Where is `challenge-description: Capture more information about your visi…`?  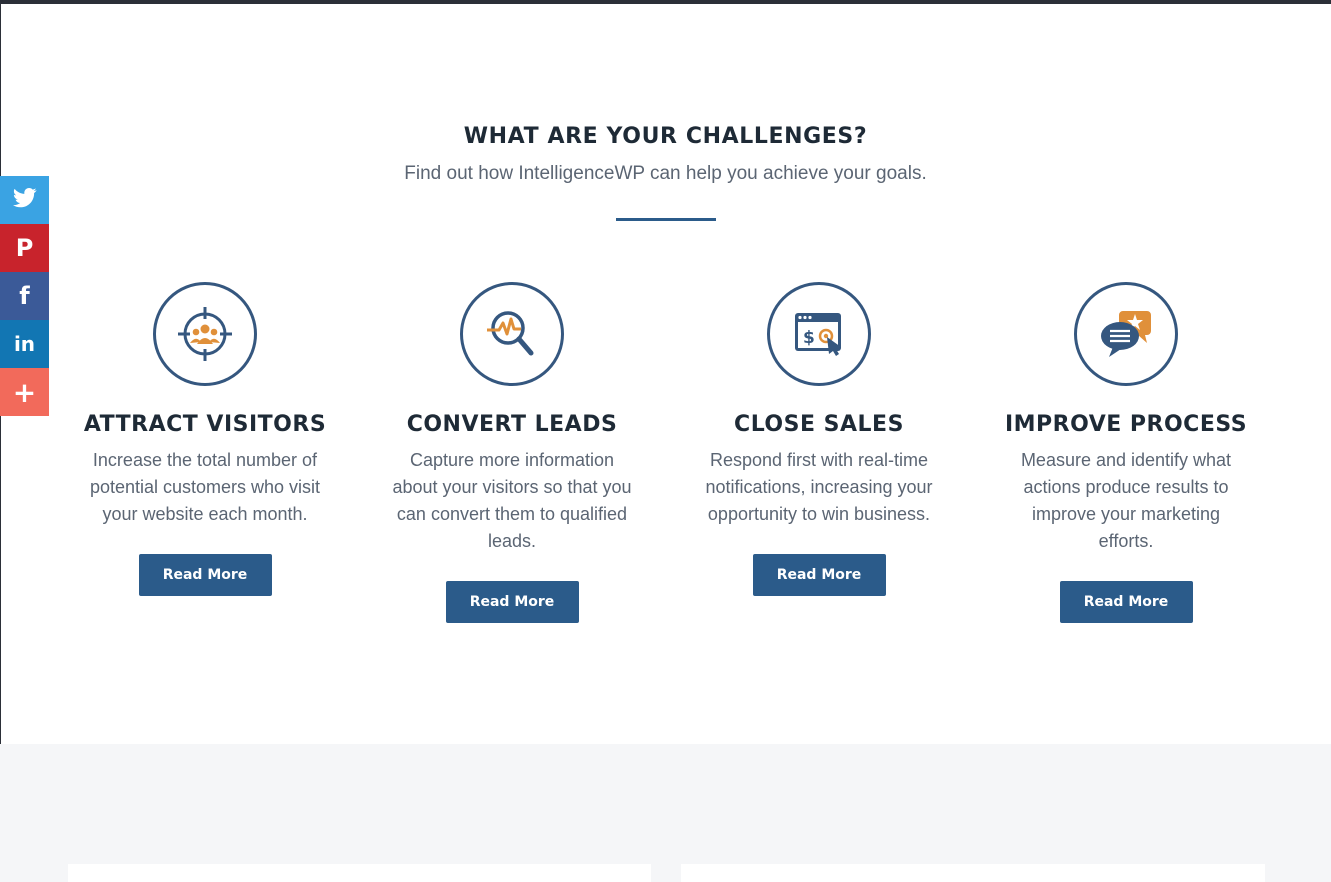 challenge-description: Capture more information about your visi… is located at coordinates (512, 500).